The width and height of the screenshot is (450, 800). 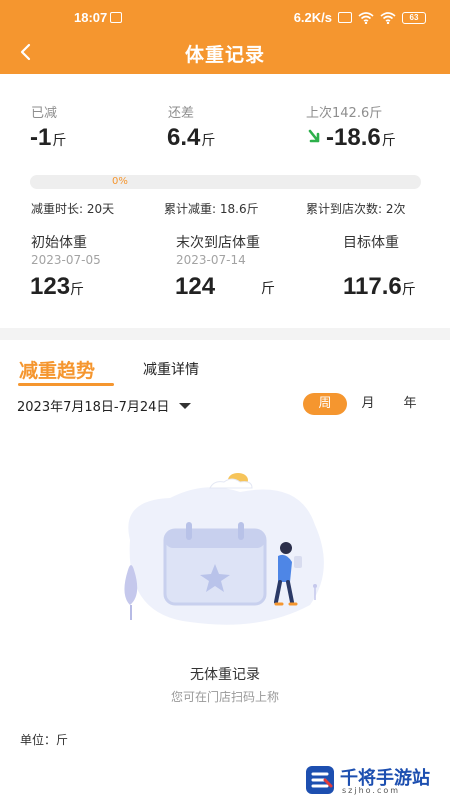 I want to click on initial-weight-value: 123斤, so click(x=57, y=287).